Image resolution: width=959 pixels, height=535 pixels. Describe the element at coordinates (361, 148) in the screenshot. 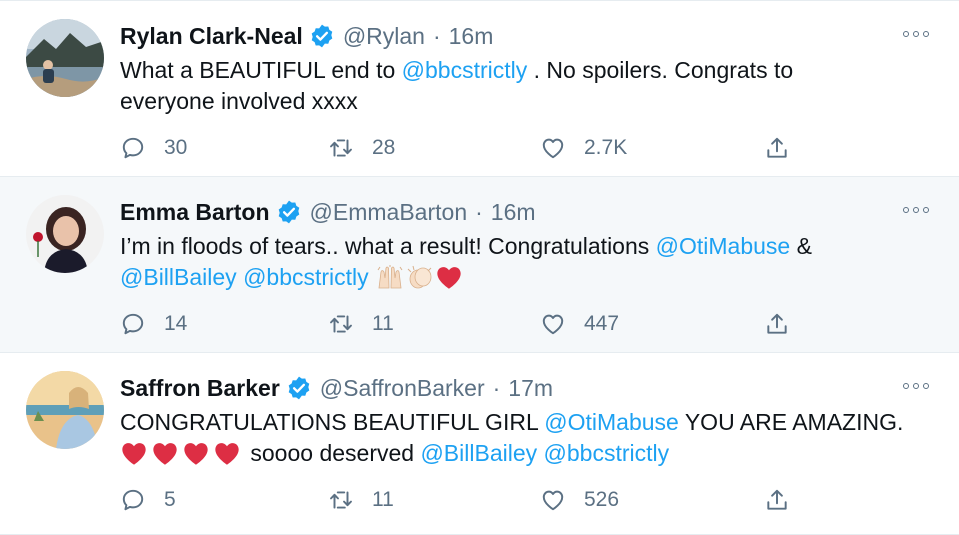

I see `retweet-button: 28` at that location.